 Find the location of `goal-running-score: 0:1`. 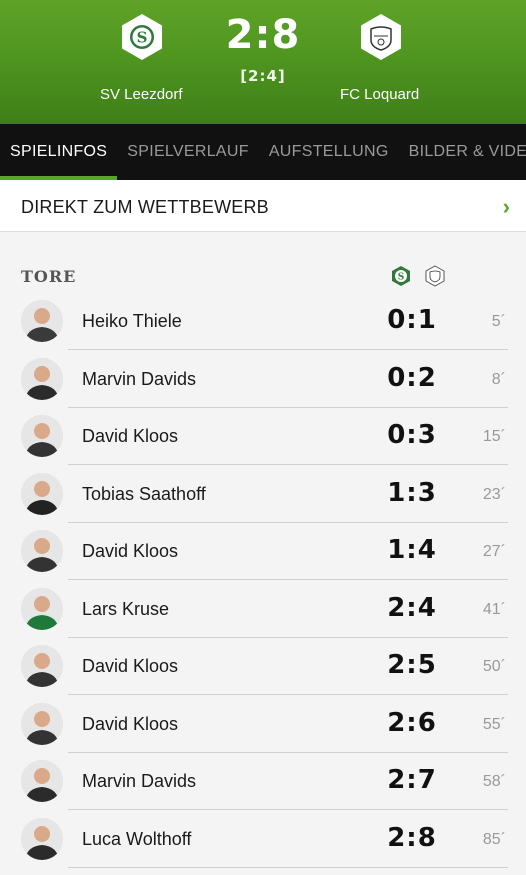

goal-running-score: 0:1 is located at coordinates (412, 320).